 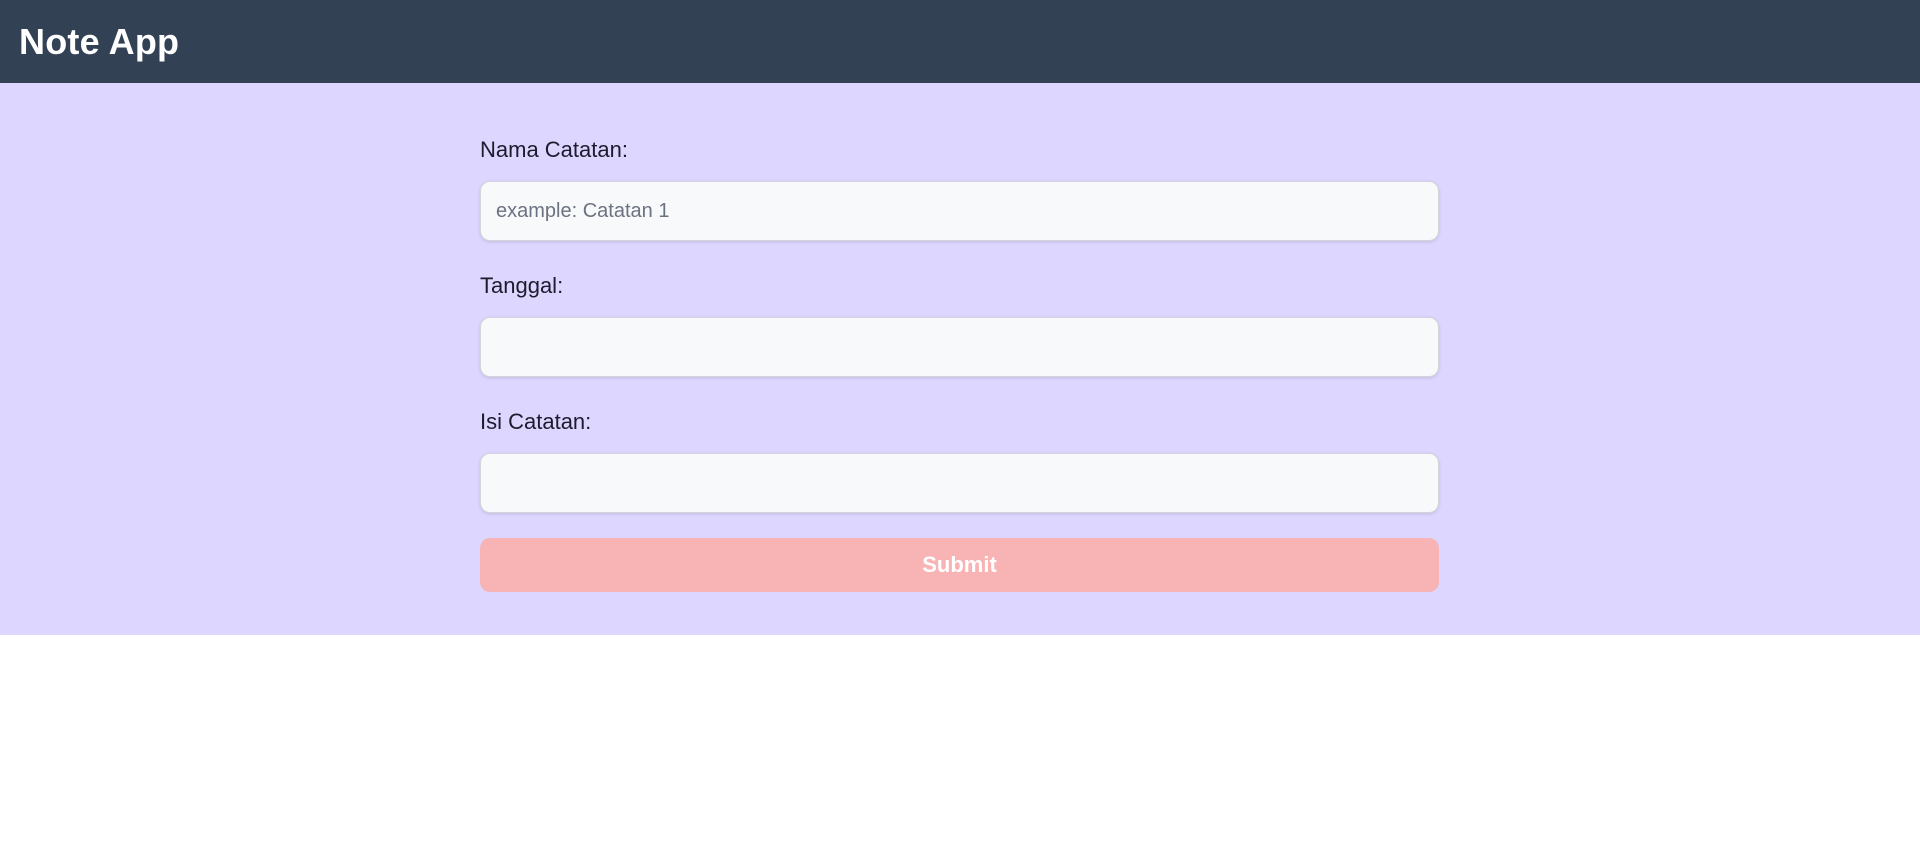 I want to click on note-content-label: Isi Catatan:, so click(x=536, y=421).